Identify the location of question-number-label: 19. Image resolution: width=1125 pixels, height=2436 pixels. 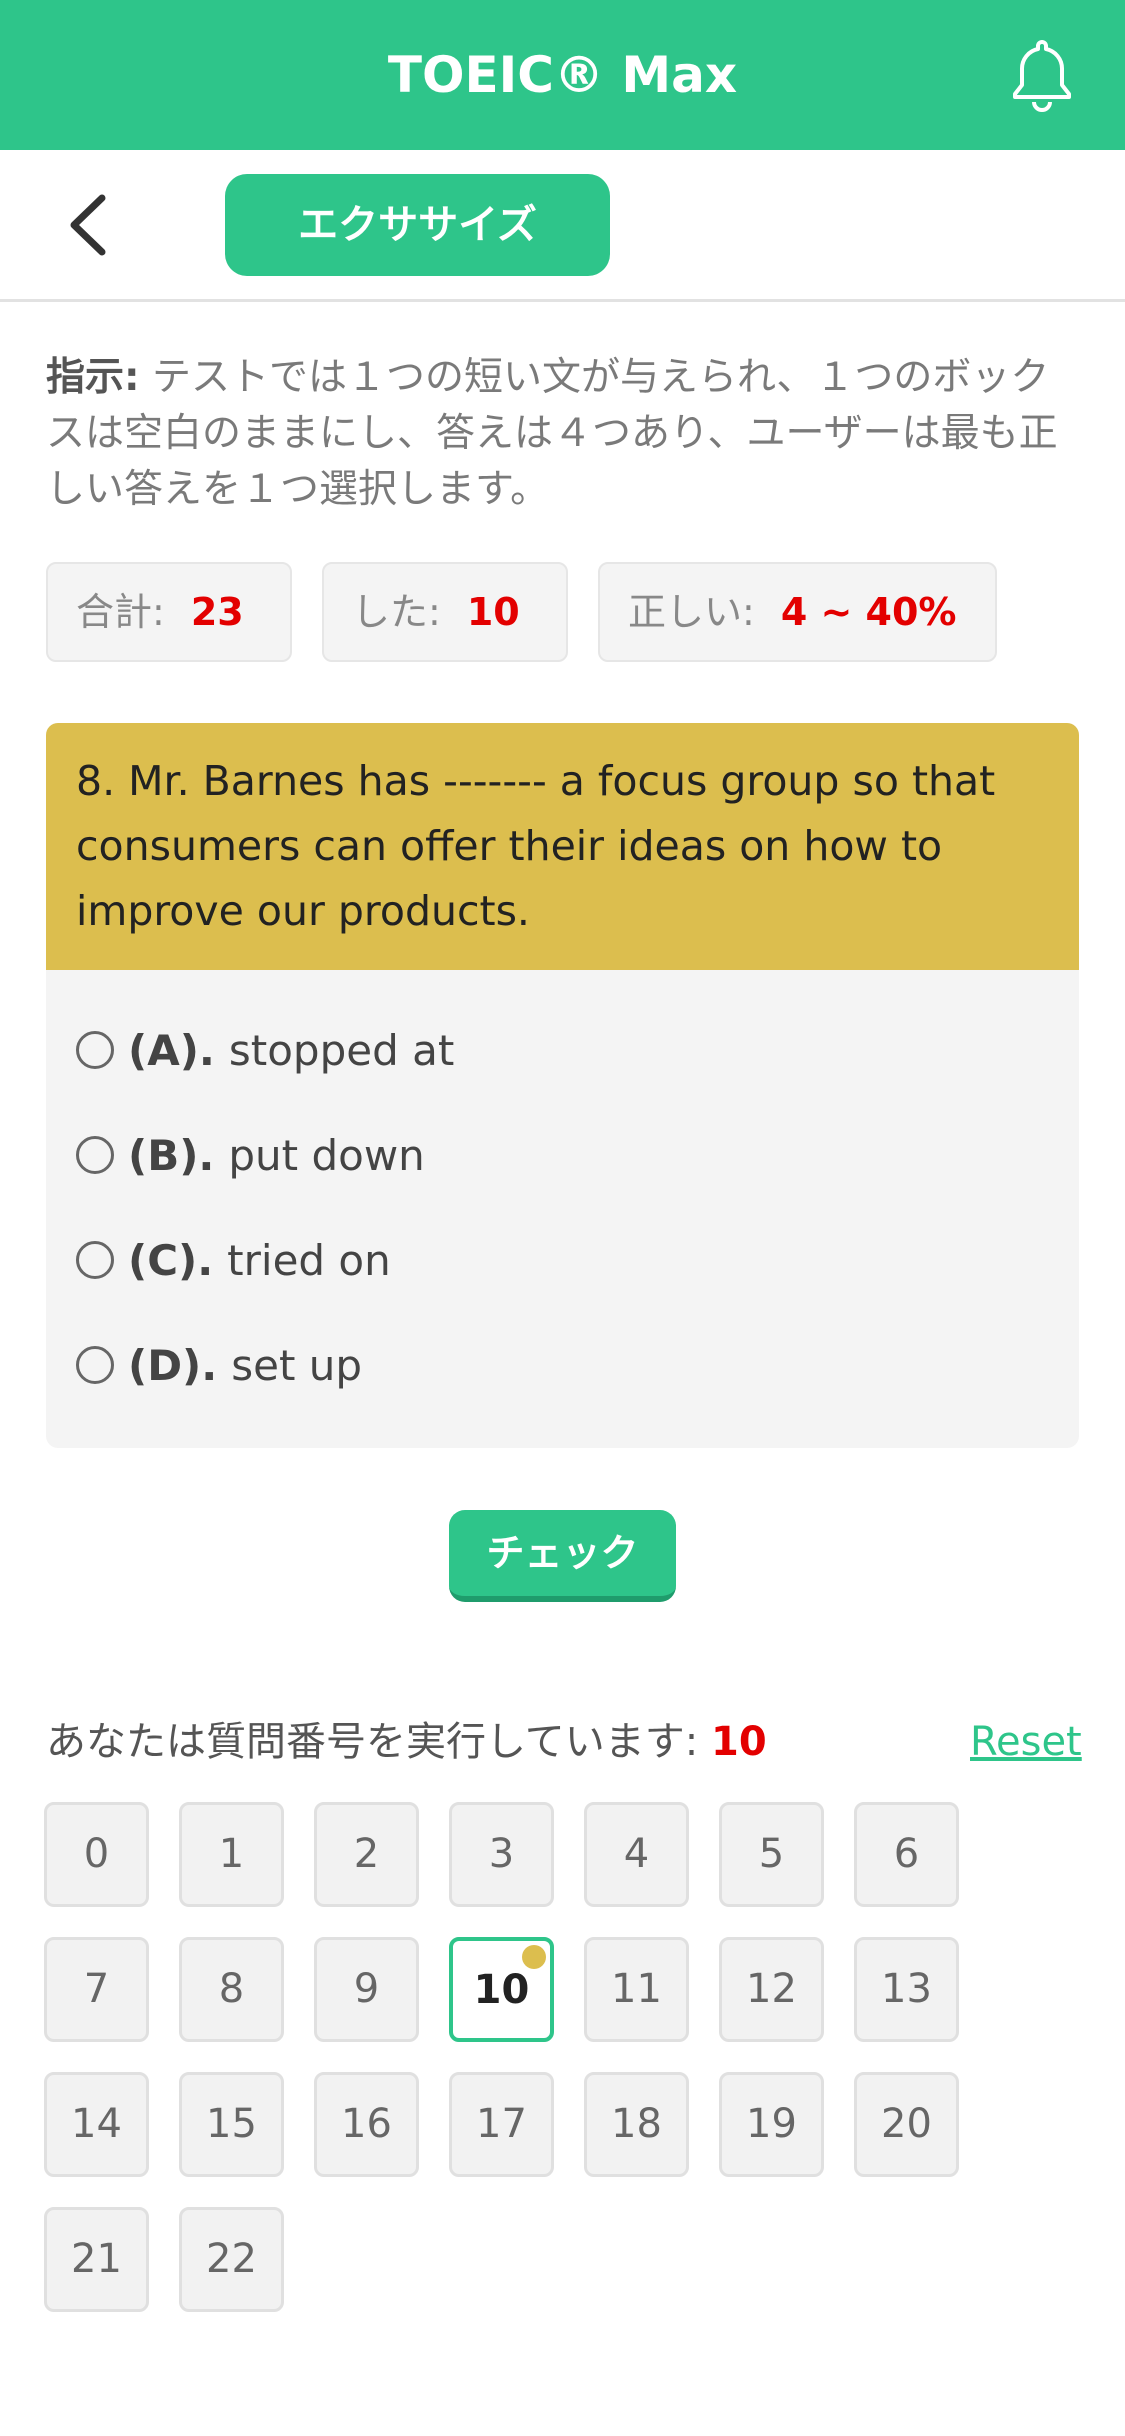
(771, 2124).